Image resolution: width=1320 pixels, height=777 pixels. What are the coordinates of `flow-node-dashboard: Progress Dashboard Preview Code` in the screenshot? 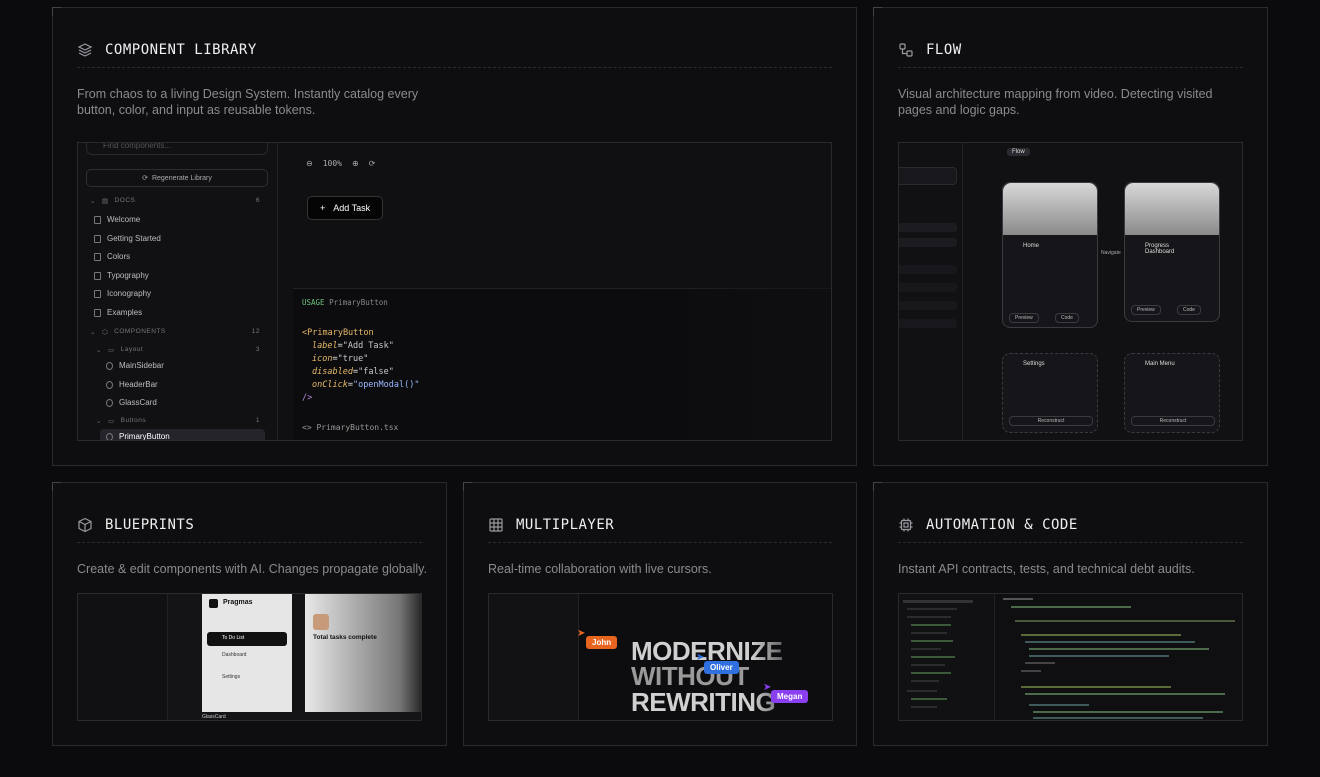 It's located at (1172, 252).